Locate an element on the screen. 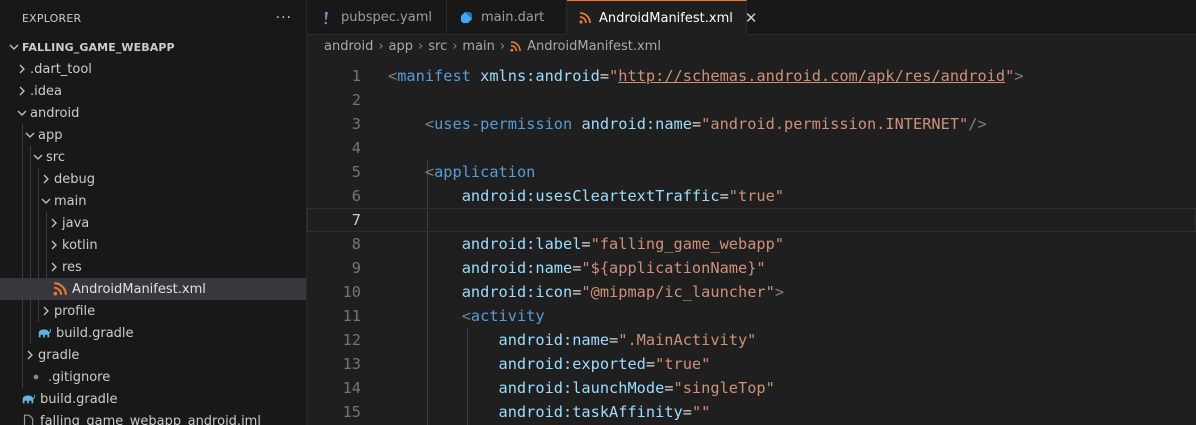 The height and width of the screenshot is (425, 1196). tab-android-manifest: AndroidManifest.xml ✕ is located at coordinates (662, 17).